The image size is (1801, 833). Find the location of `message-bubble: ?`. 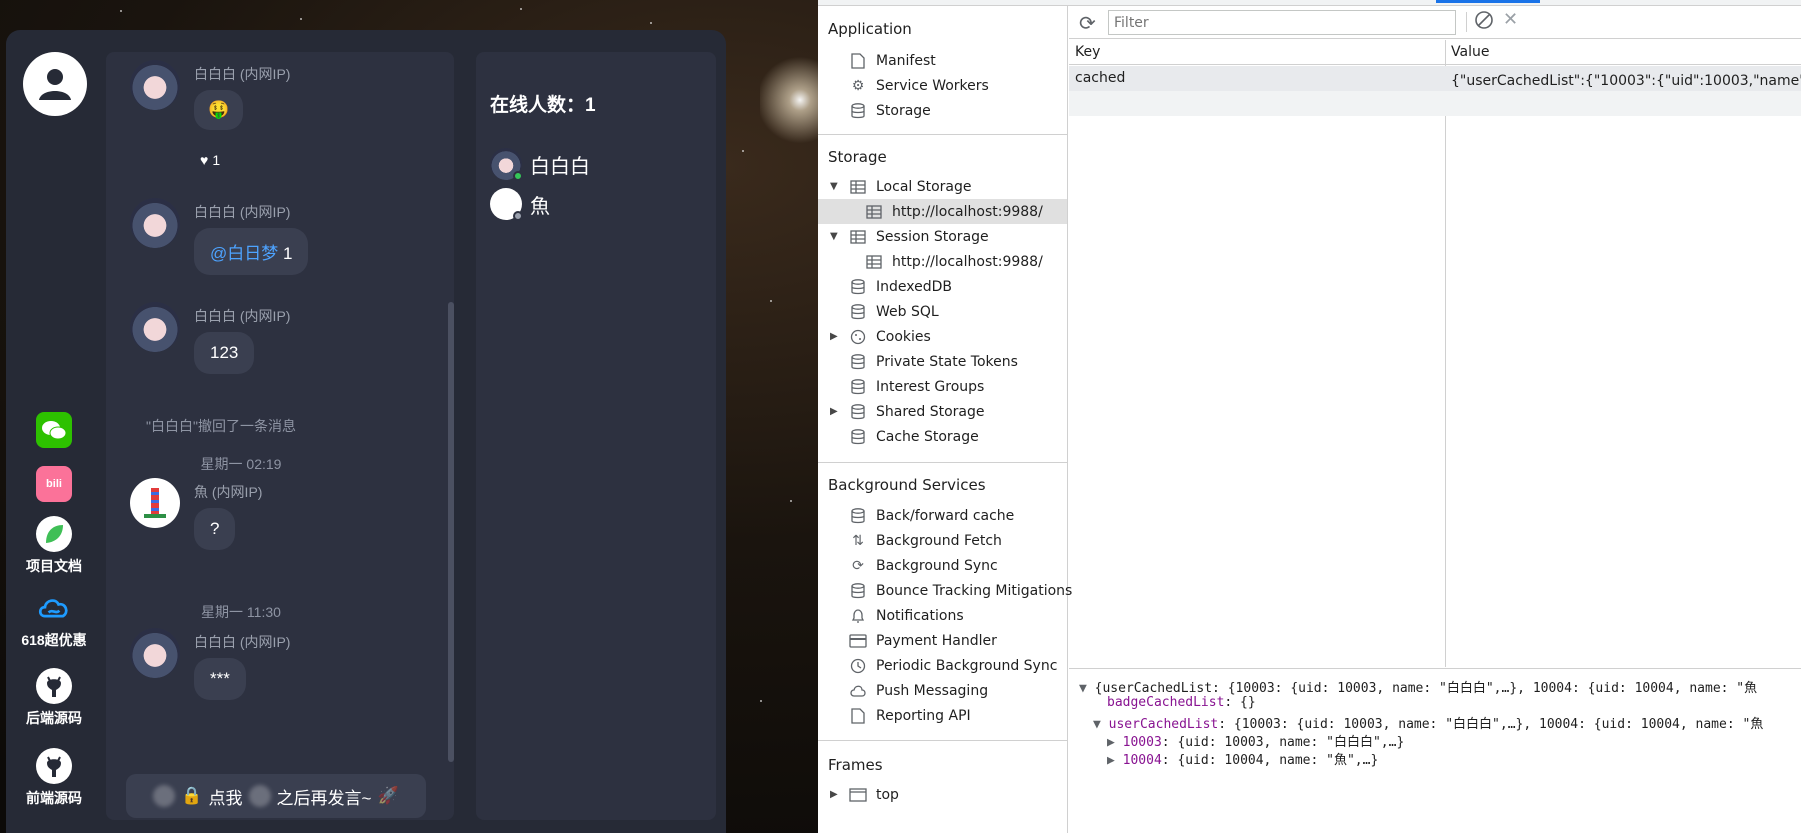

message-bubble: ? is located at coordinates (215, 529).